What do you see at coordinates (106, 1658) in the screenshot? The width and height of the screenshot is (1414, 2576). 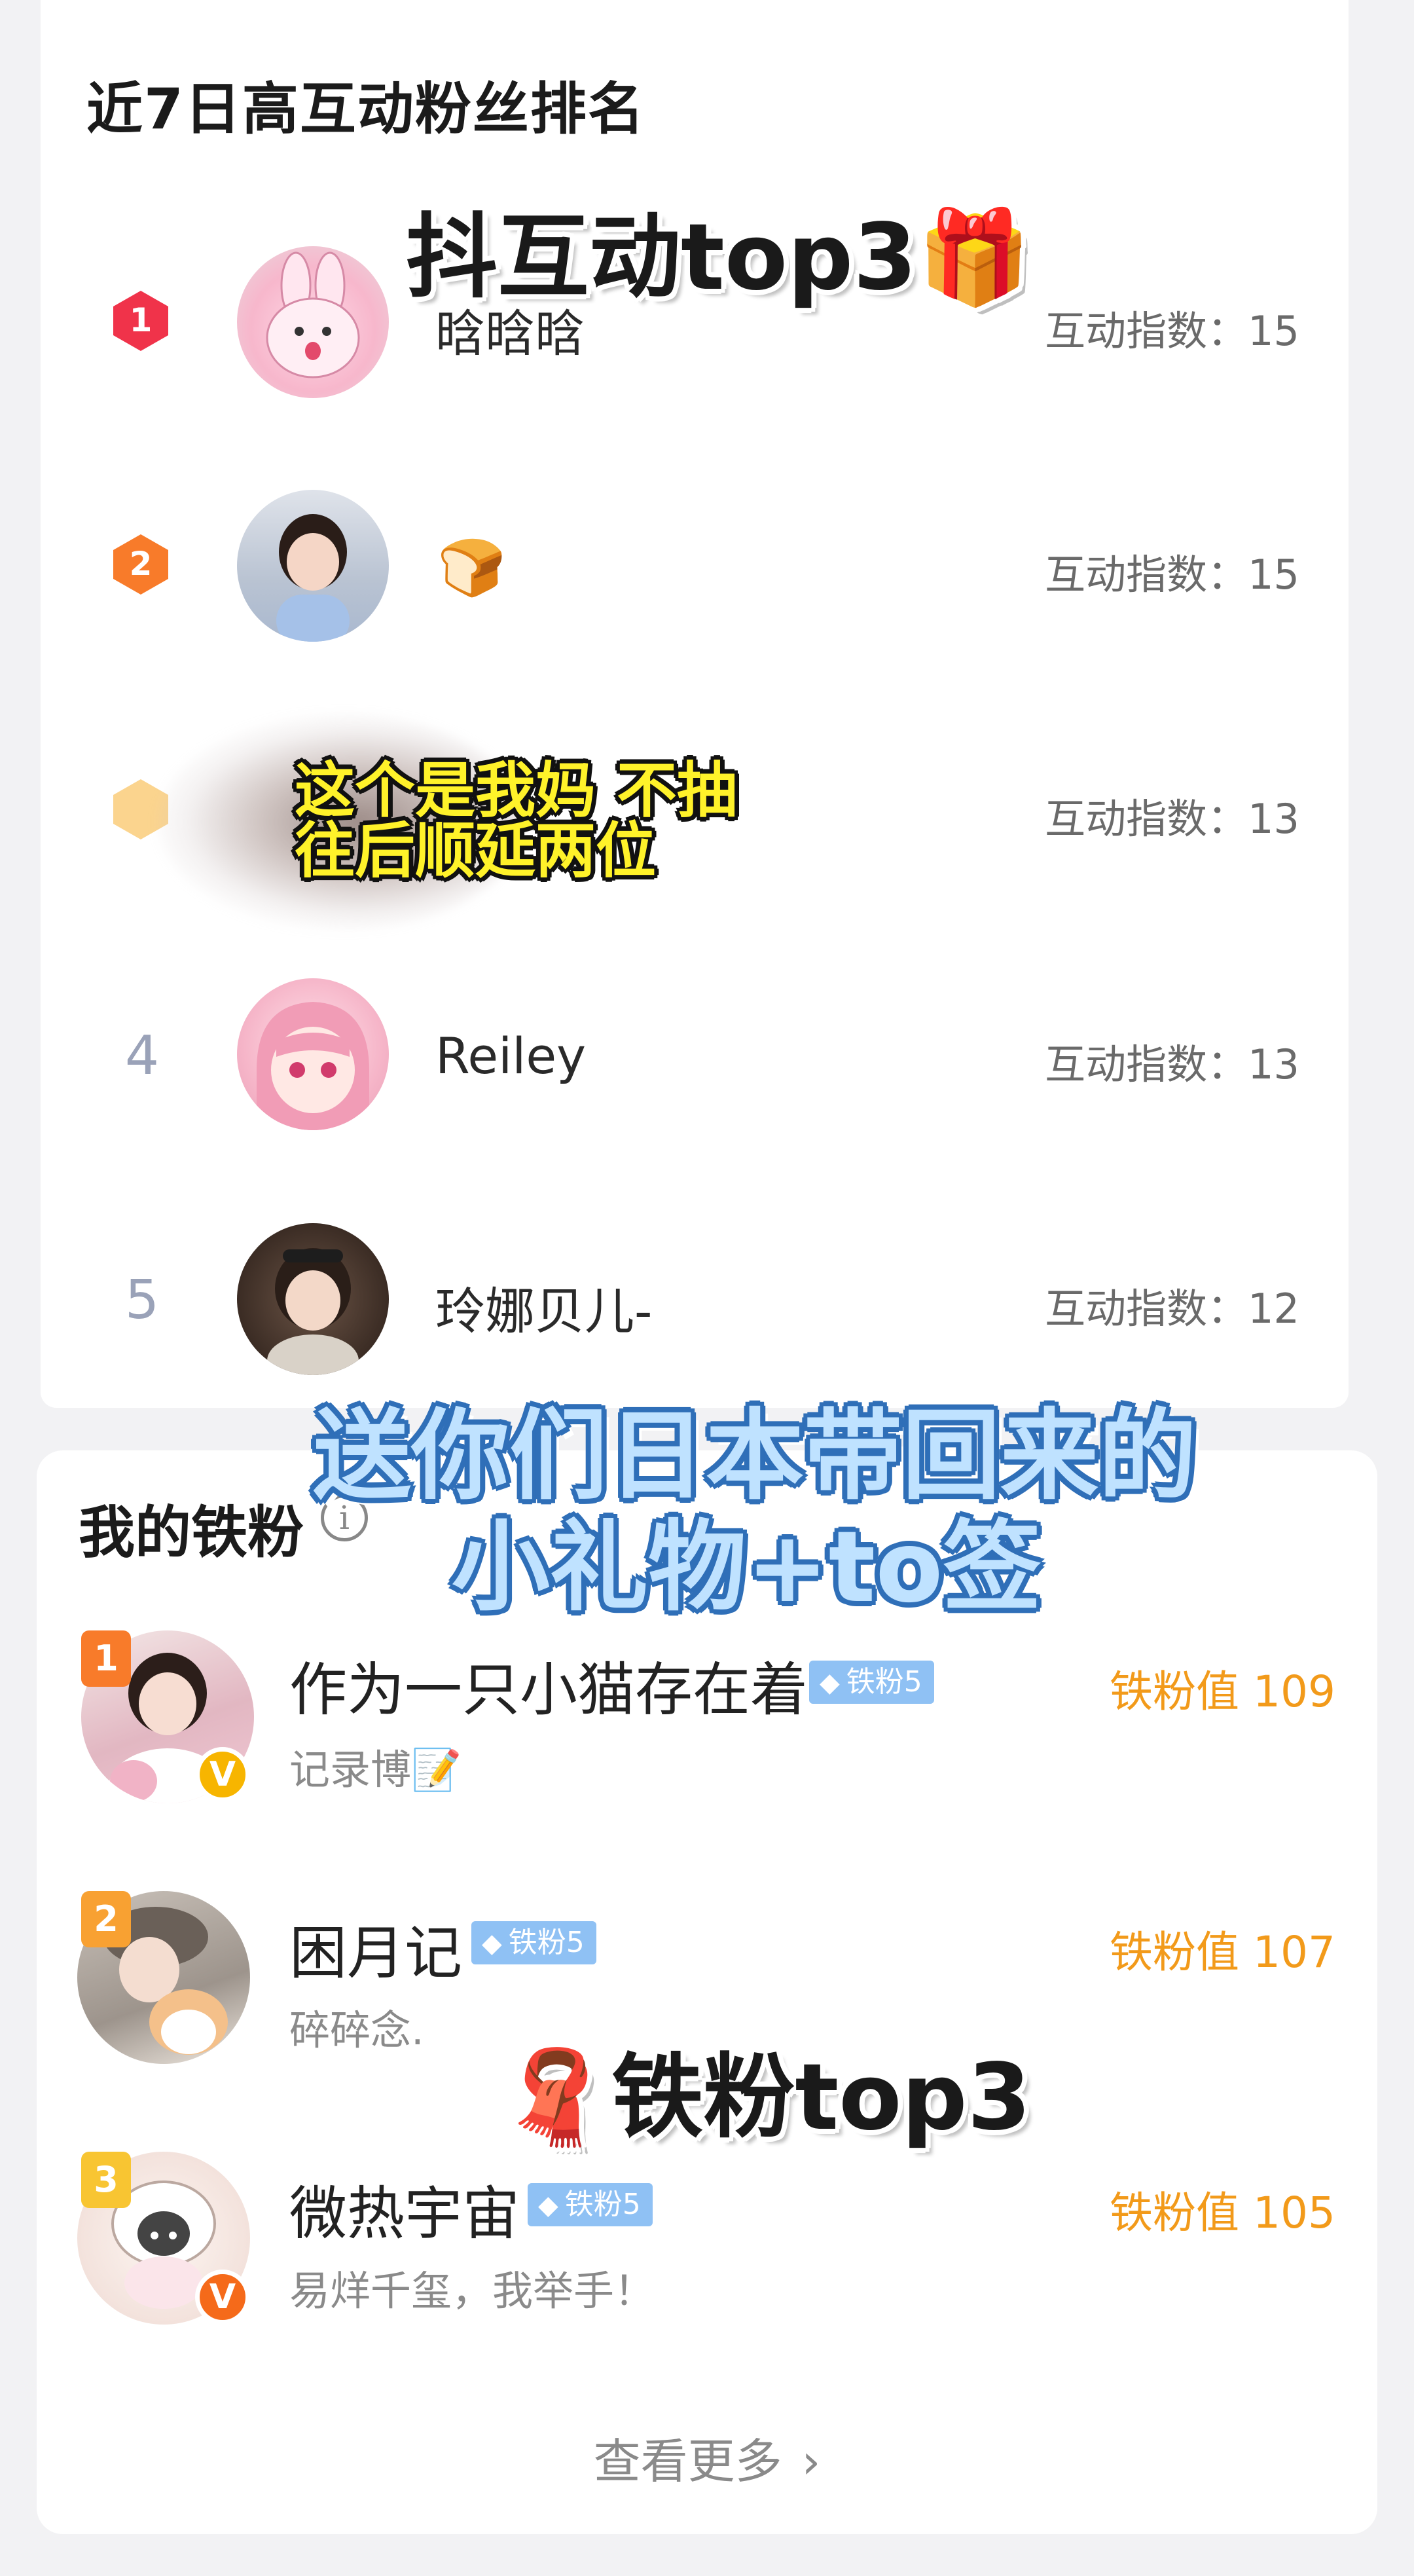 I see `rank-badge: 1` at bounding box center [106, 1658].